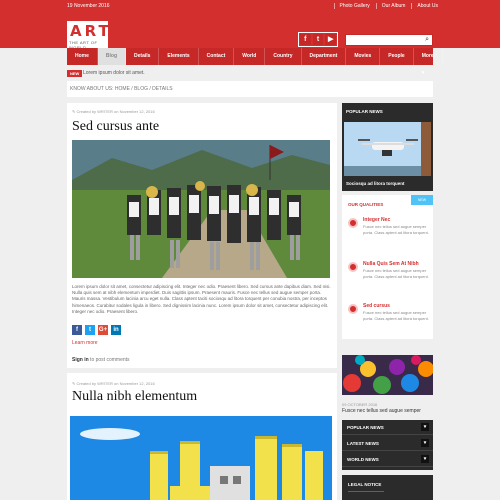  What do you see at coordinates (201, 458) in the screenshot?
I see `industrial-silos-photo` at bounding box center [201, 458].